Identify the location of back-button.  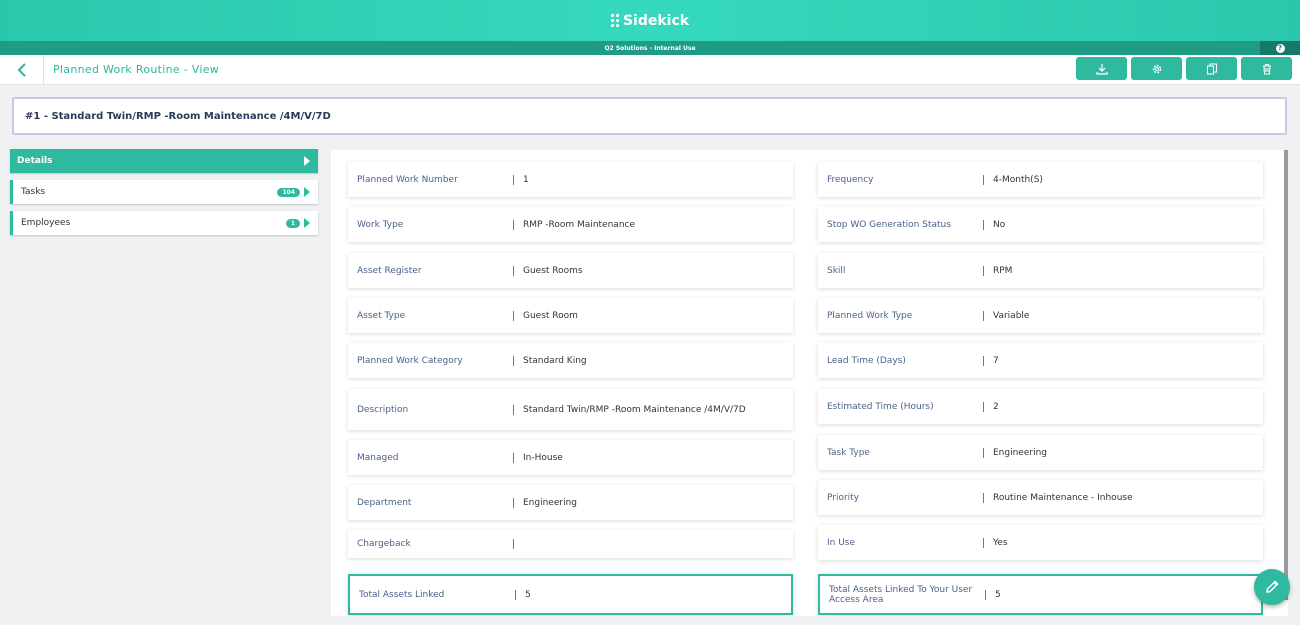
(22, 69).